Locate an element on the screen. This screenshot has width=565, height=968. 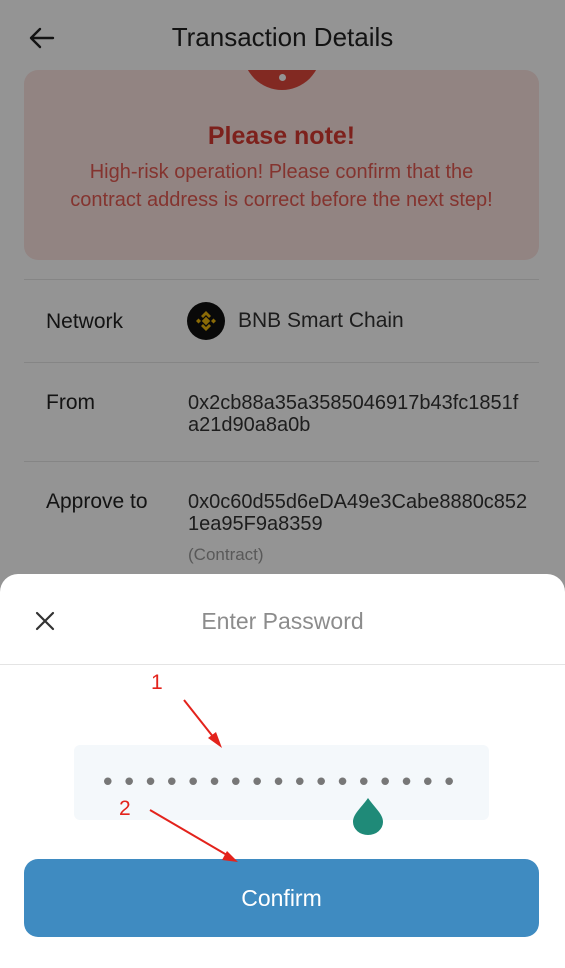
drop-icon is located at coordinates (368, 816).